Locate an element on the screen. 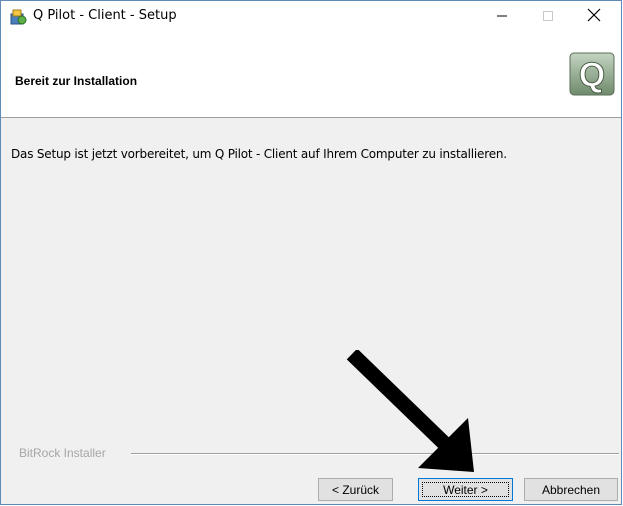 The image size is (623, 506). installer-brand: BitRock Installer is located at coordinates (62, 453).